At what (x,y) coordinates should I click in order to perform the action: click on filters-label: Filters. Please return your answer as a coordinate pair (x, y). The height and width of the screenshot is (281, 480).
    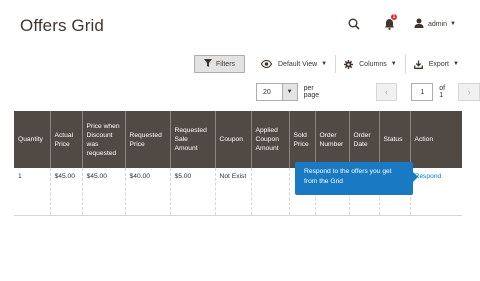
    Looking at the image, I should click on (225, 64).